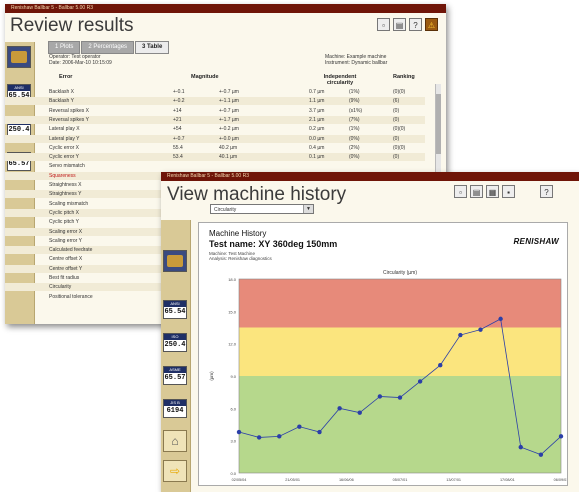 The image size is (579, 492). What do you see at coordinates (64, 47) in the screenshot?
I see `tab-plots: 1 Plots` at bounding box center [64, 47].